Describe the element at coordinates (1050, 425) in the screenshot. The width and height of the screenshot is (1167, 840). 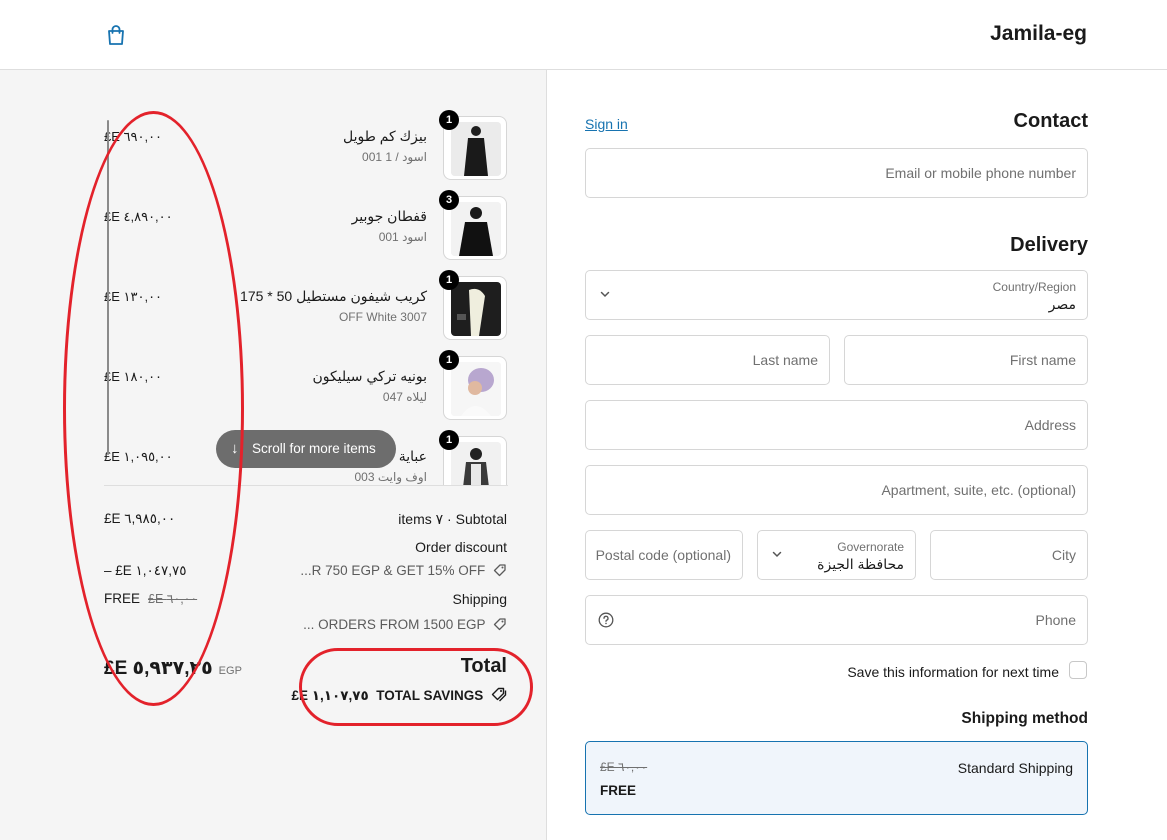
I see `address-placeholder: Address` at that location.